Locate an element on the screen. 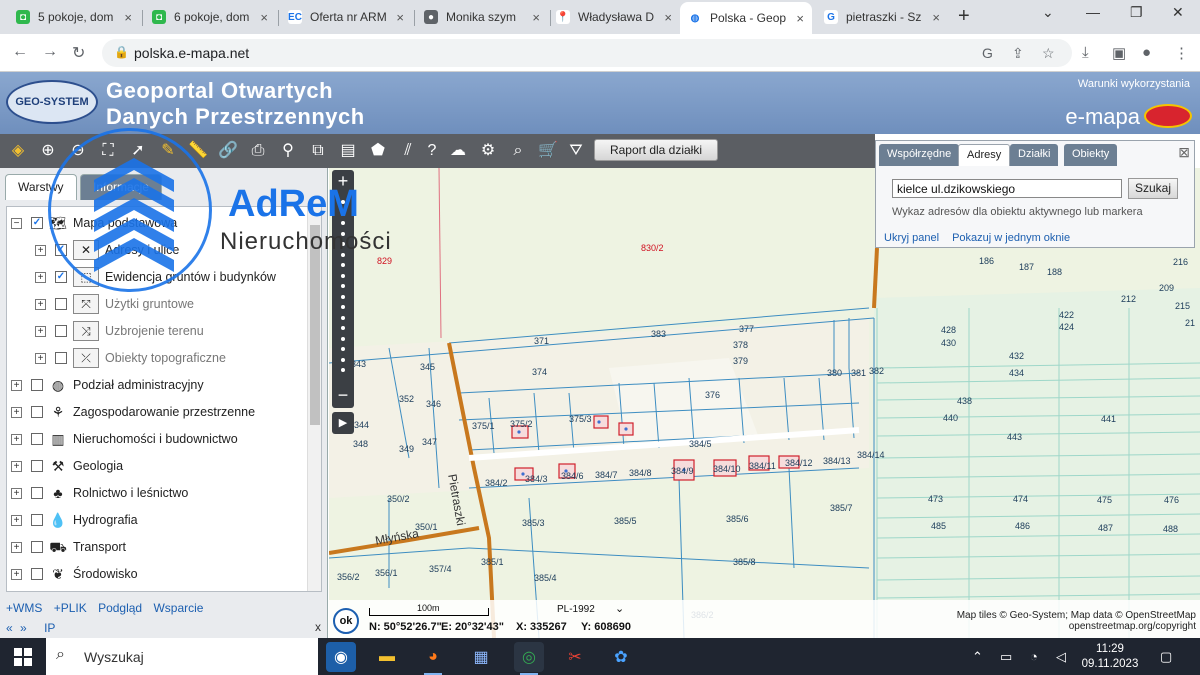  single-window-link: Pokazuj w jednym oknie is located at coordinates (1011, 238).